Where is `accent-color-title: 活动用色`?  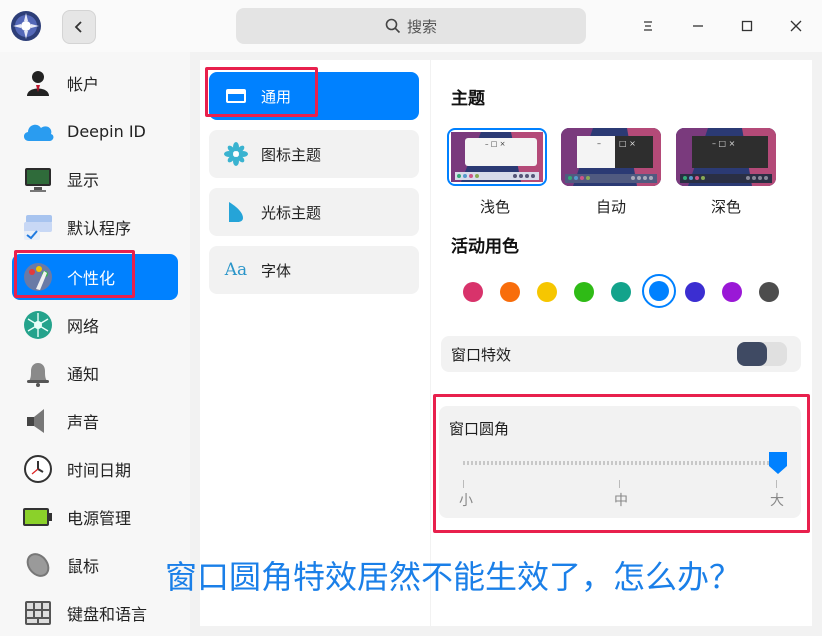
accent-color-title: 活动用色 is located at coordinates (485, 247).